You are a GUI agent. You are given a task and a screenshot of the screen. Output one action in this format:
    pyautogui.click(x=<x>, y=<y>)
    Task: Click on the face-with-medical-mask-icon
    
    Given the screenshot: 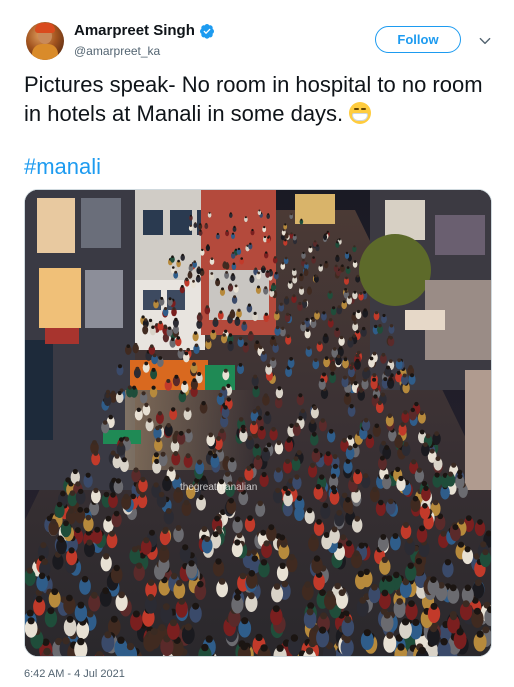 What is the action you would take?
    pyautogui.click(x=360, y=113)
    